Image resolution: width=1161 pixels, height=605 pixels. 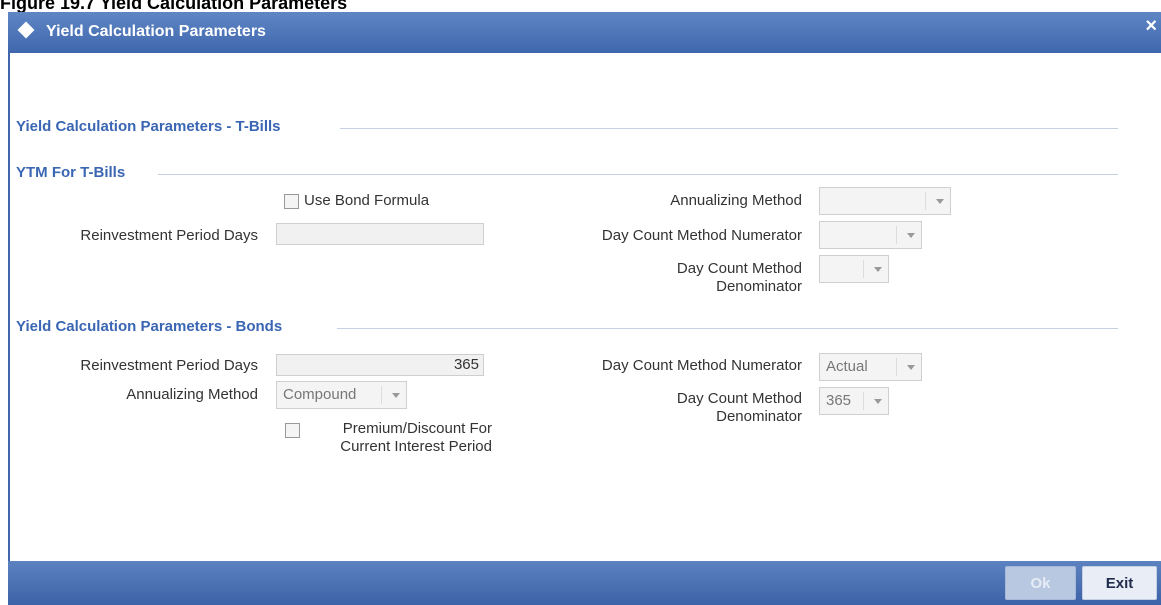 I want to click on bonds-day-count-numerator-label: Day Count Method Numerator, so click(x=701, y=365).